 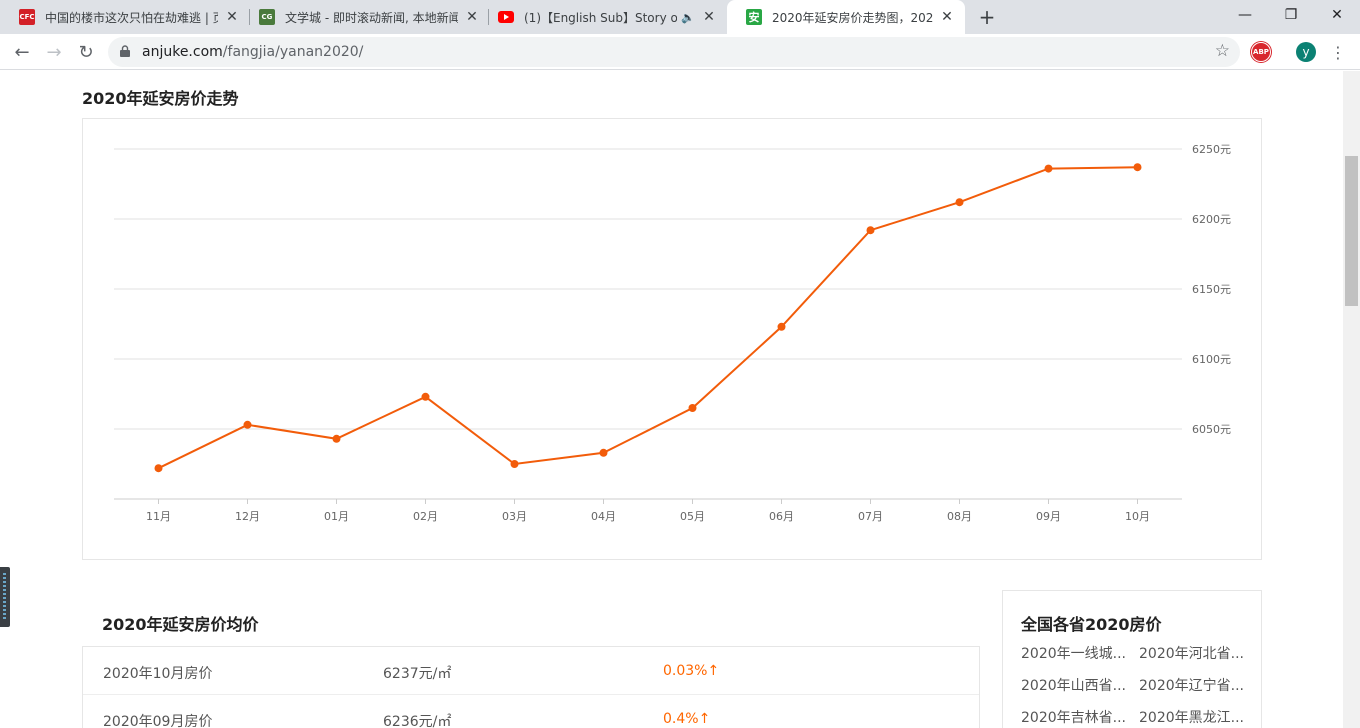 I want to click on scrollbar-thumb, so click(x=1351, y=231).